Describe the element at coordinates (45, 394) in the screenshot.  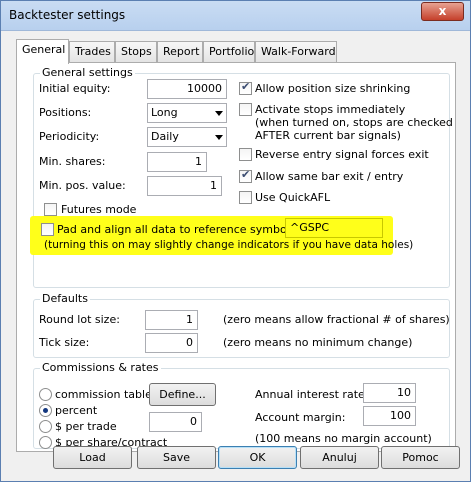
I see `commission-table-radio` at that location.